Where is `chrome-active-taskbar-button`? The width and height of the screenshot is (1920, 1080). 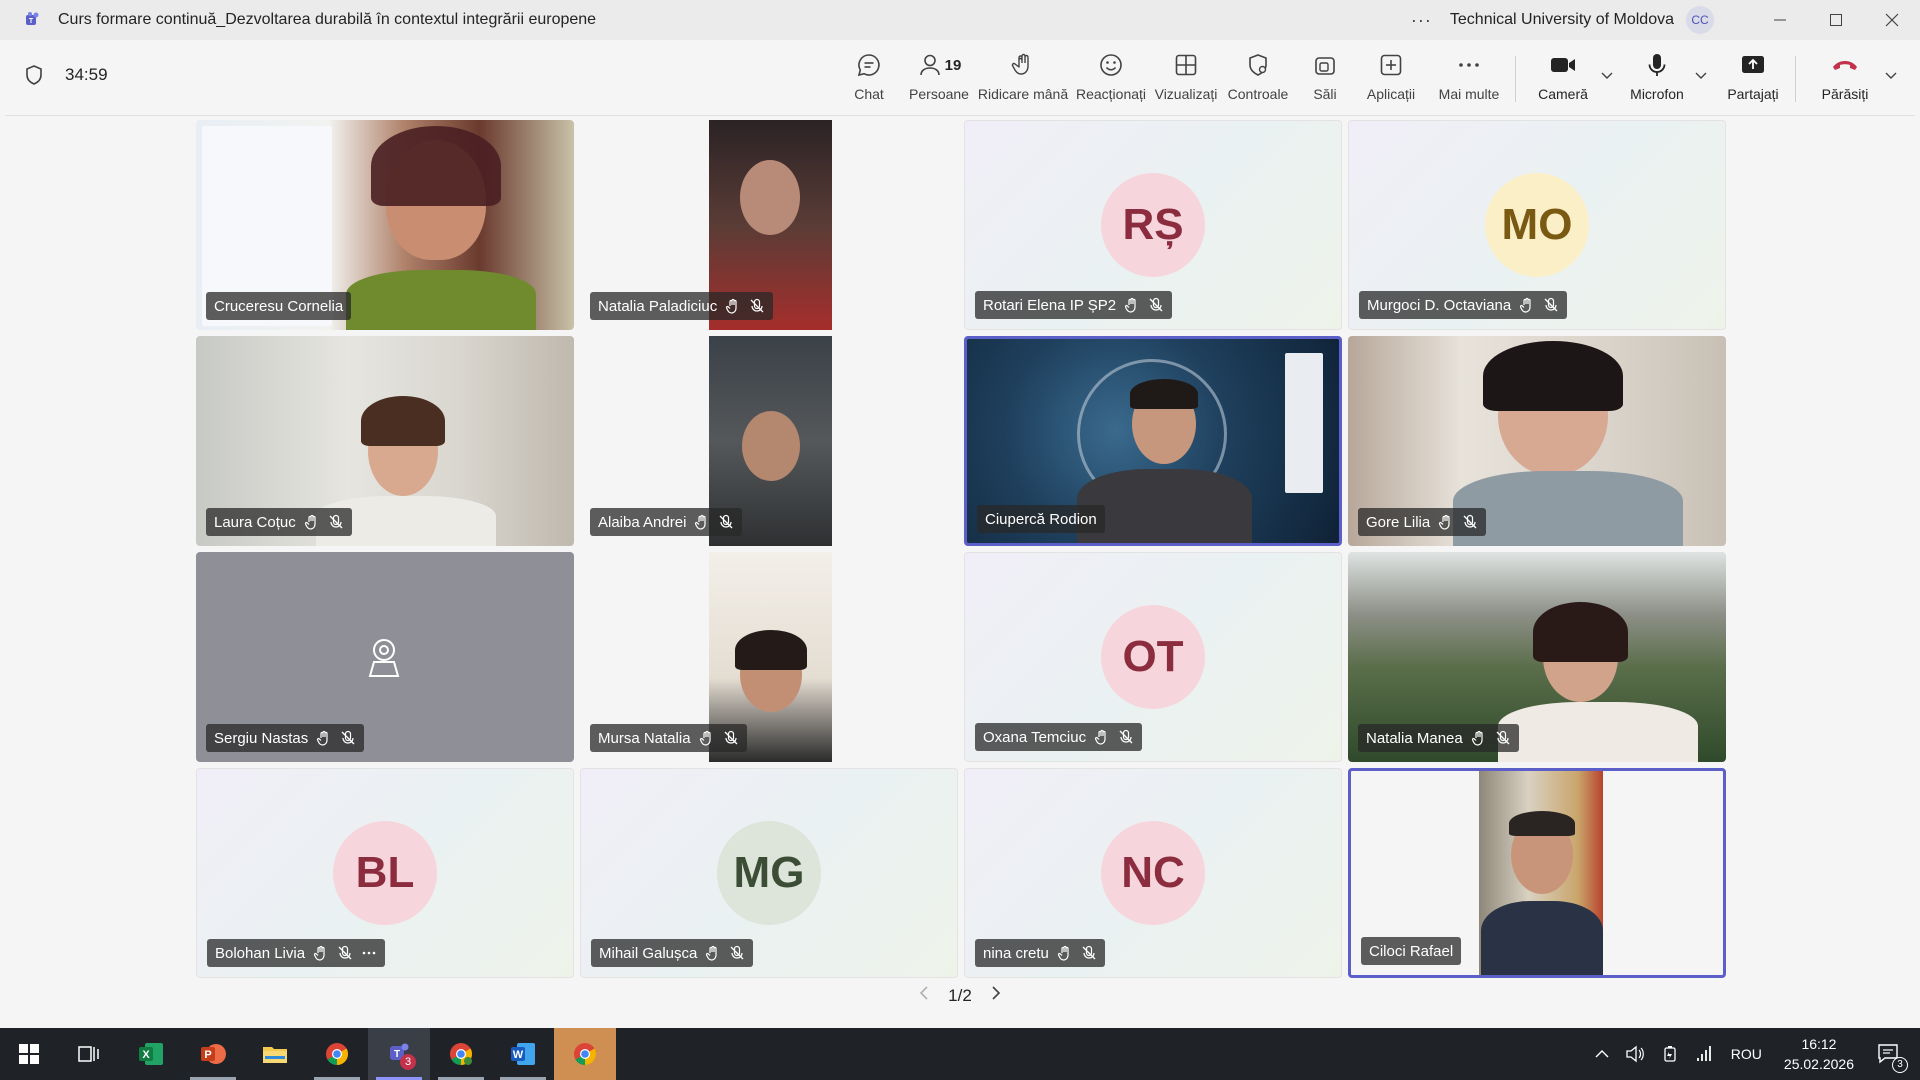 chrome-active-taskbar-button is located at coordinates (585, 1054).